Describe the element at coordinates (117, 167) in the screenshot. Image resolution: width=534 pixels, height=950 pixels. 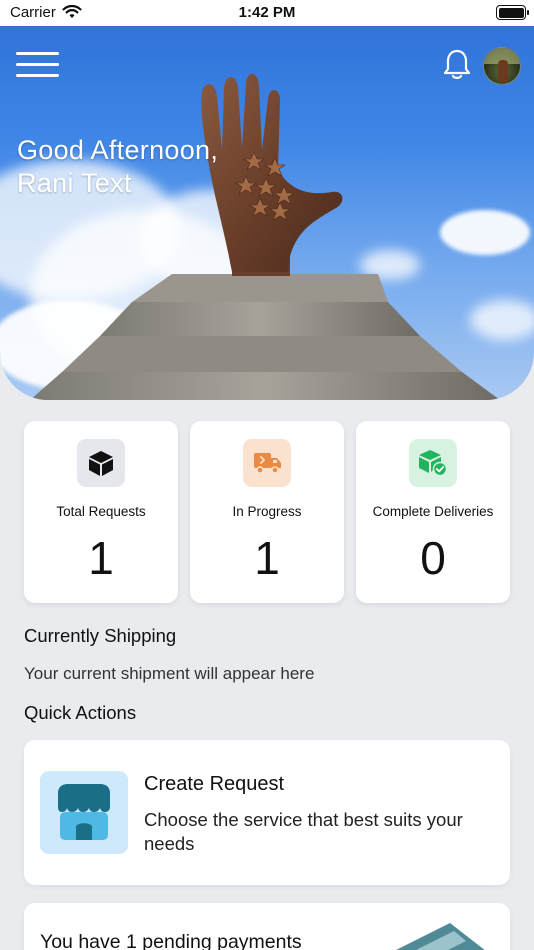
I see `greeting: Good Afternoon, Rani Text` at that location.